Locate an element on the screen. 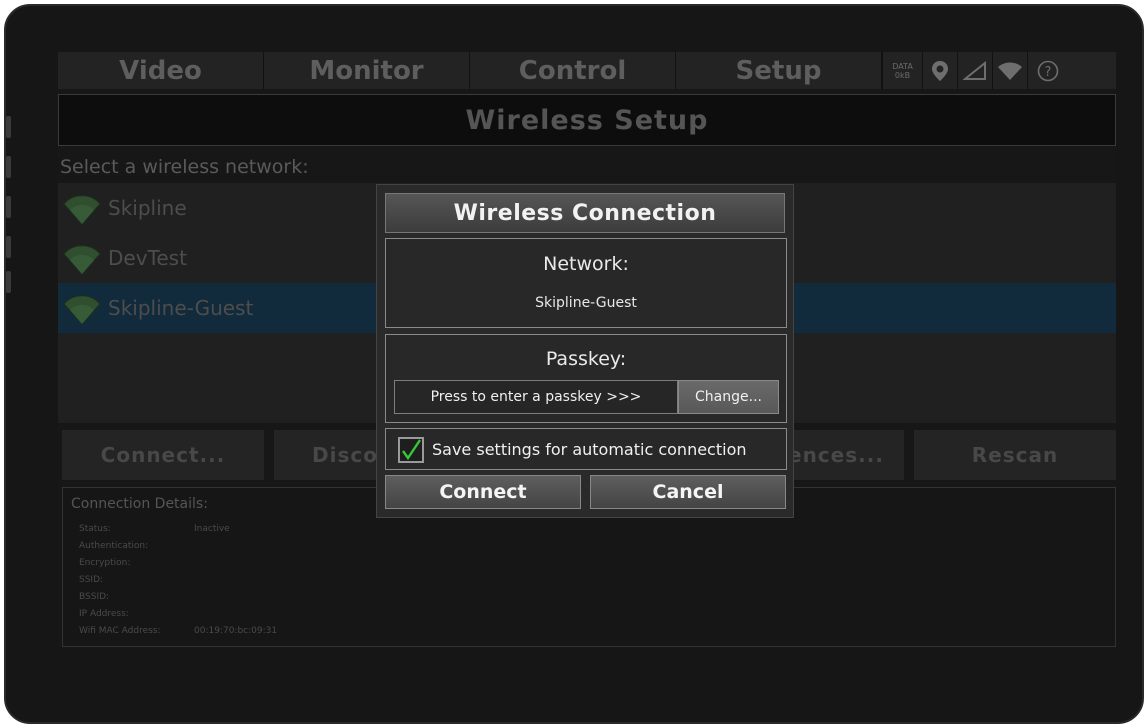 This screenshot has width=1146, height=726. data-indicator: DATA 0kB is located at coordinates (902, 70).